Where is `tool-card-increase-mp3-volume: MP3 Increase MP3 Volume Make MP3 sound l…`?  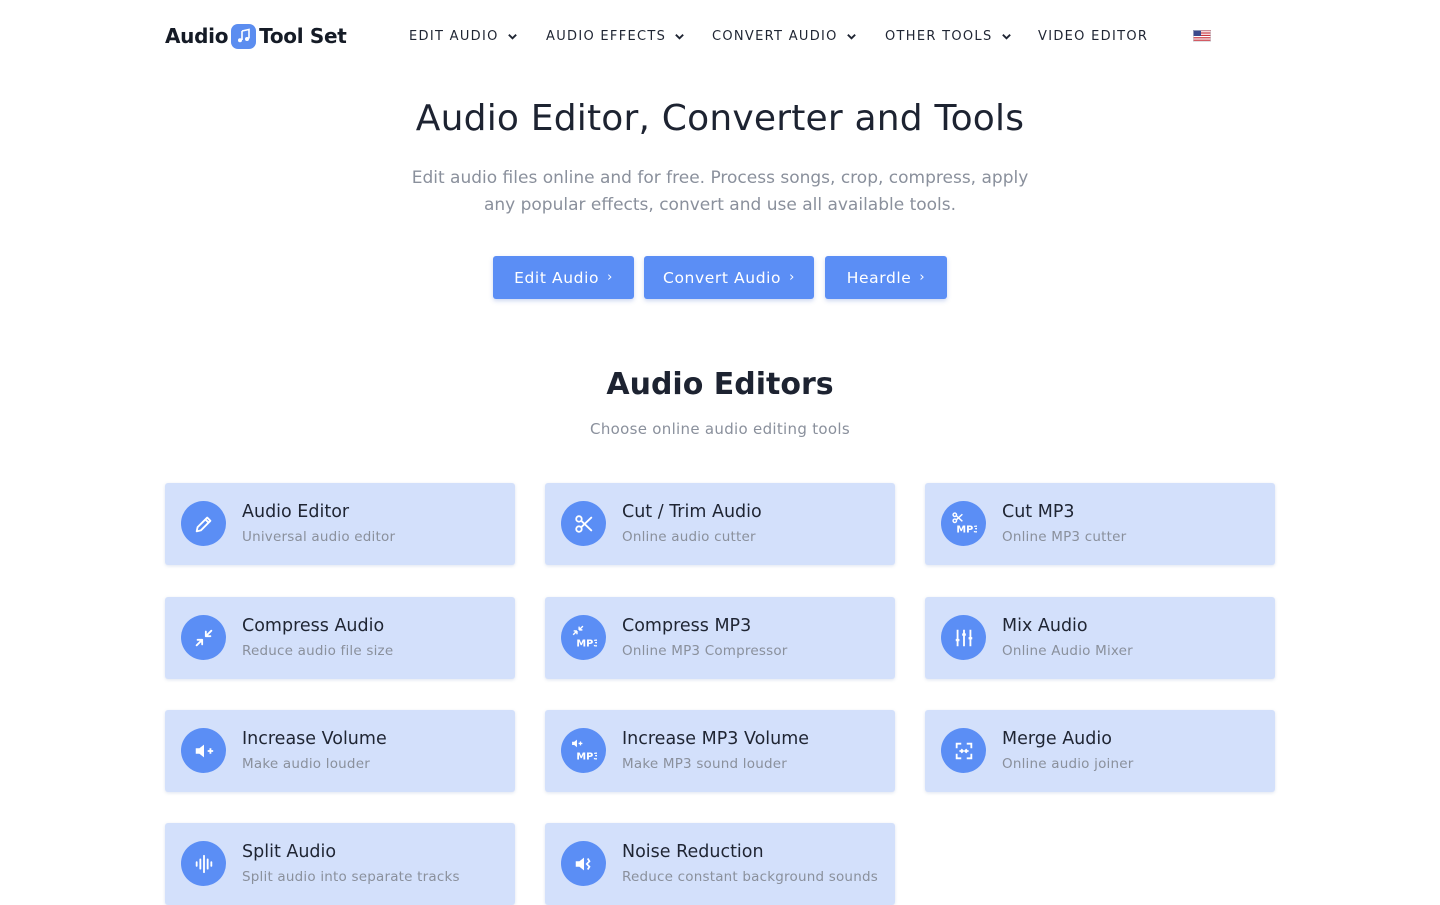
tool-card-increase-mp3-volume: MP3 Increase MP3 Volume Make MP3 sound l… is located at coordinates (720, 751).